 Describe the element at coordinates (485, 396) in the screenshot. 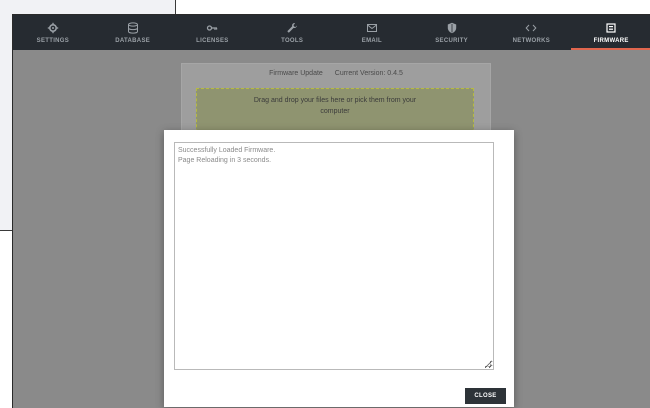

I see `close-button: CLOSE` at that location.